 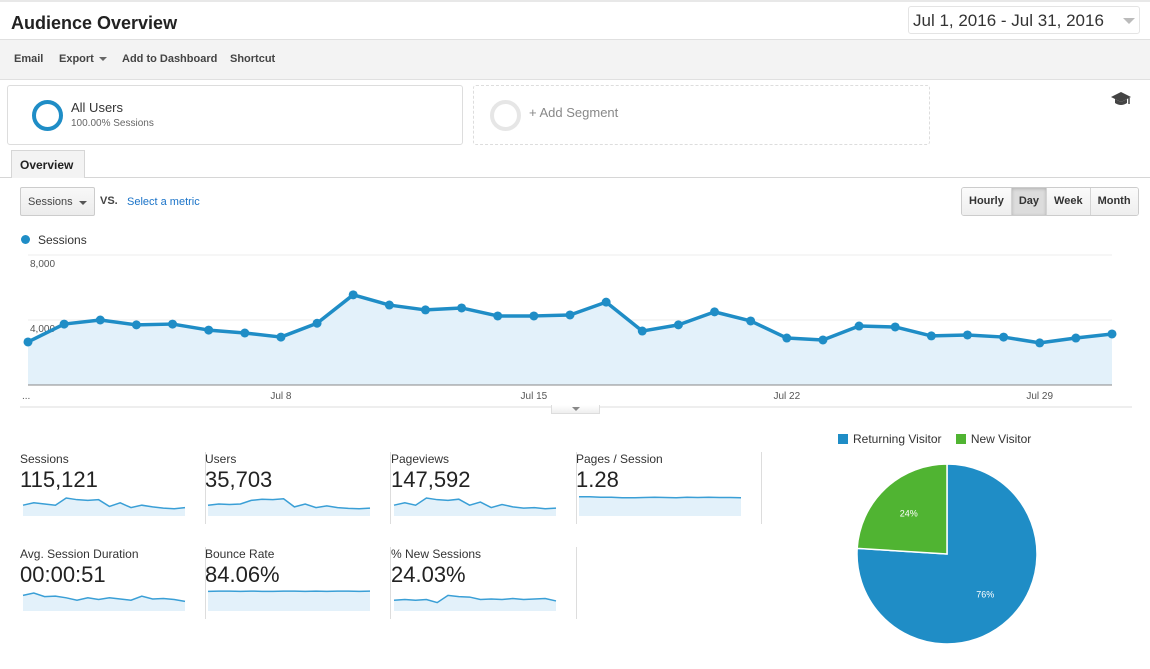 I want to click on metric-label: Pages / Session, so click(x=619, y=459).